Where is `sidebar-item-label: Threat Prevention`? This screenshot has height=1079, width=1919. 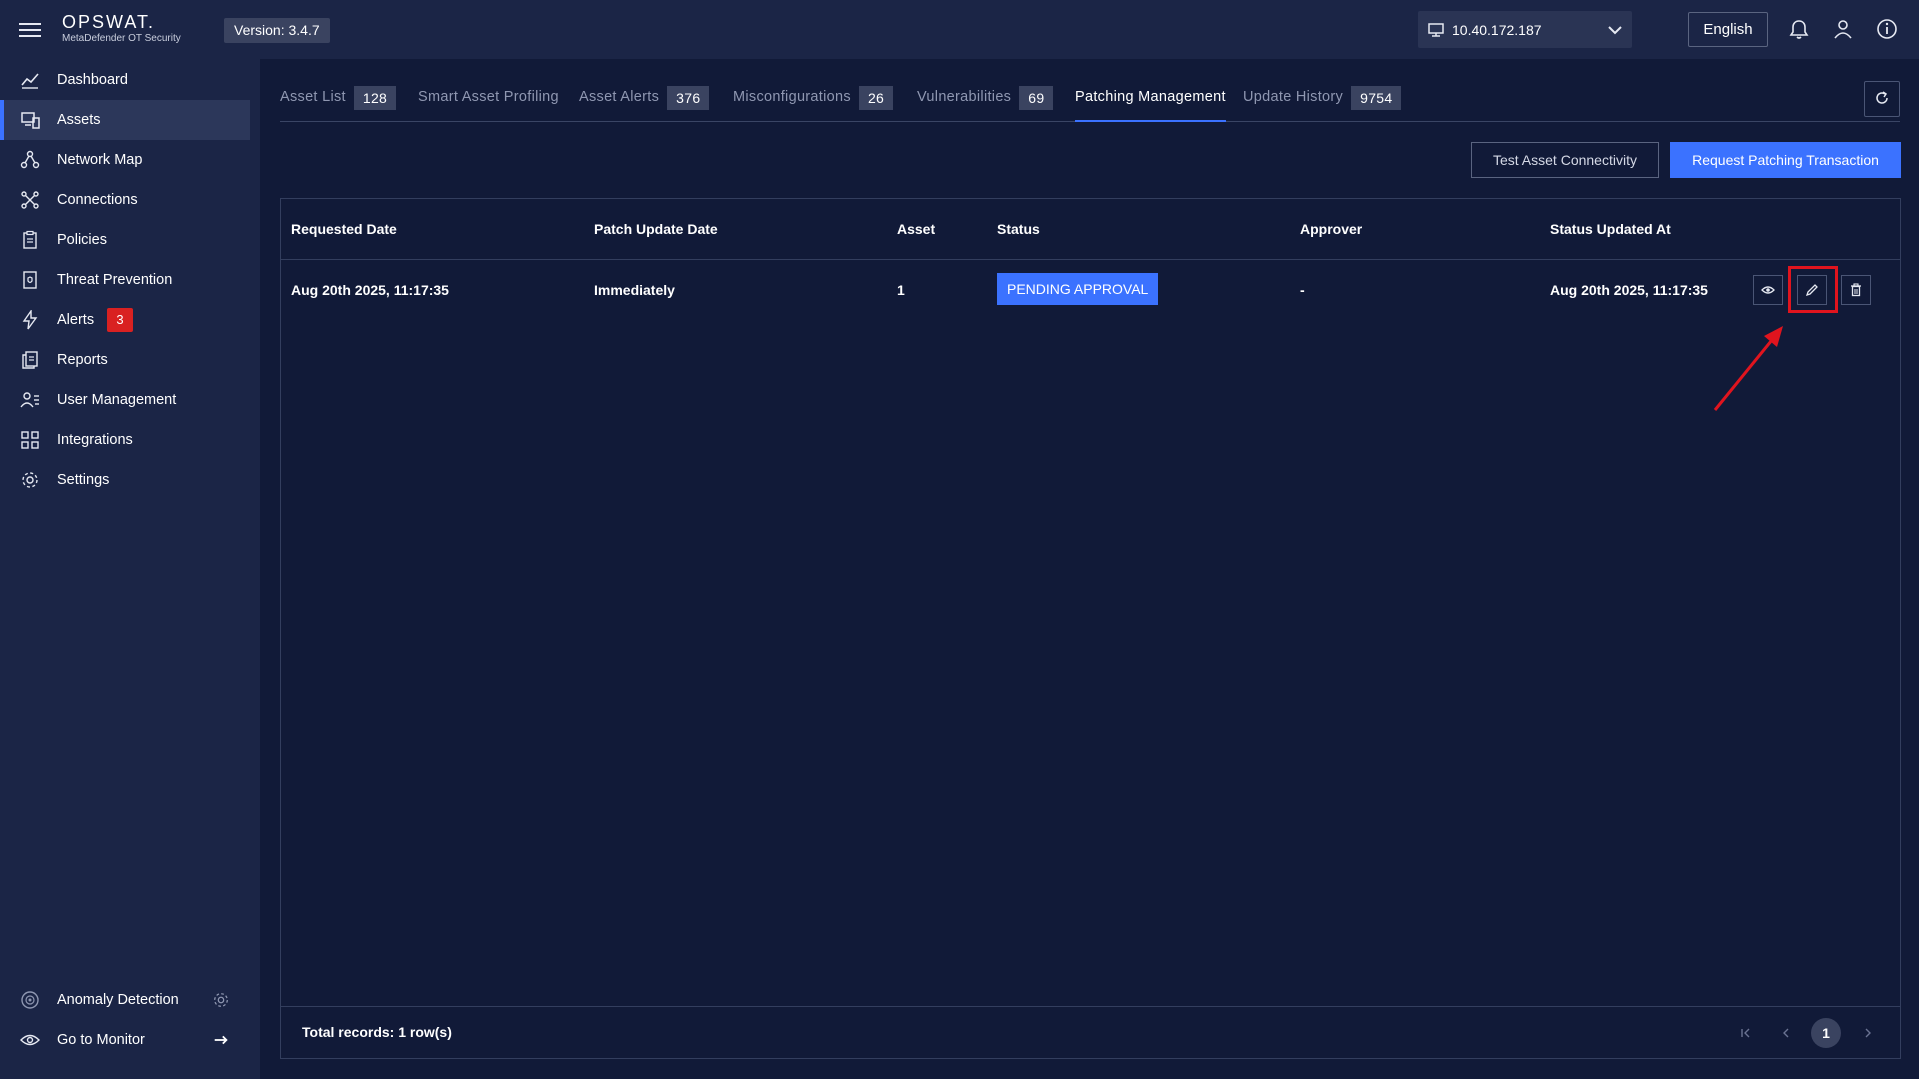 sidebar-item-label: Threat Prevention is located at coordinates (115, 280).